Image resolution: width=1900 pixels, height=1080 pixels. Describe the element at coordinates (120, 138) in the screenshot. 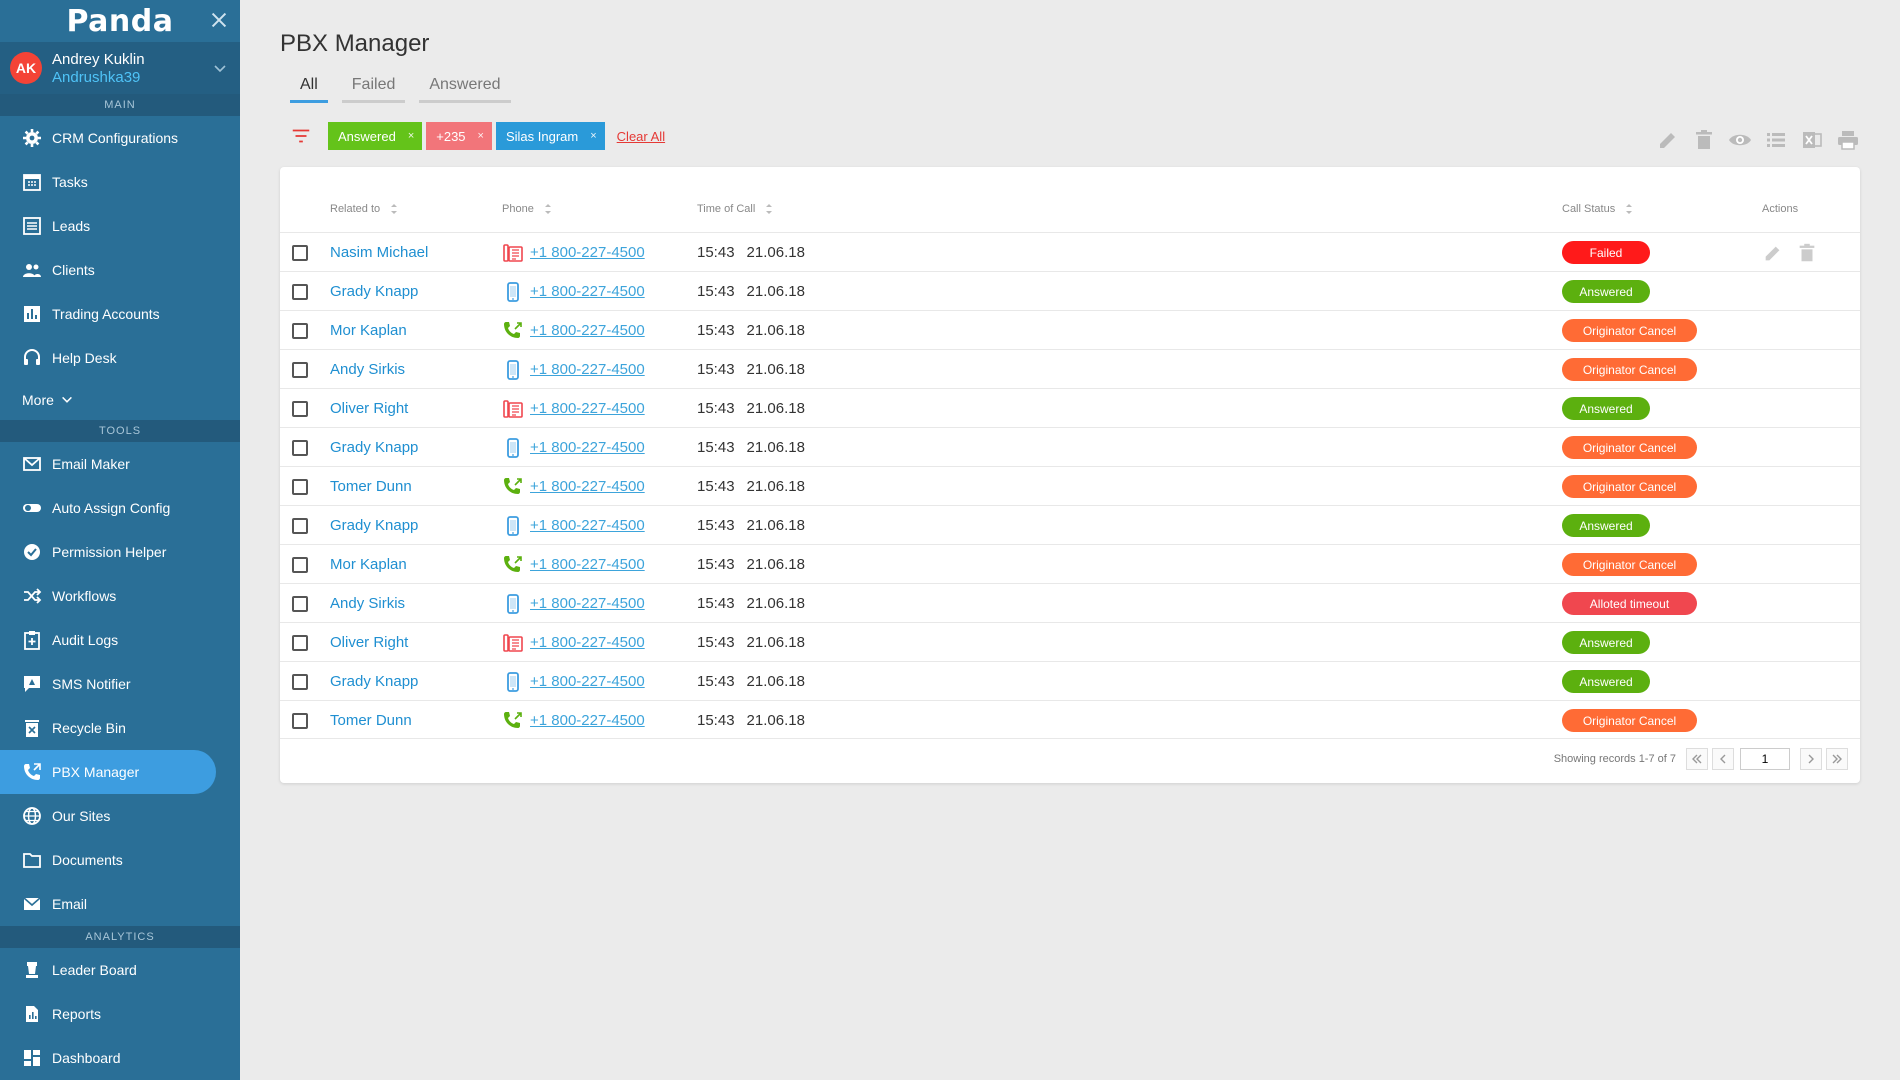

I see `sidebar-item-crm-configurations: CRM Configurations` at that location.